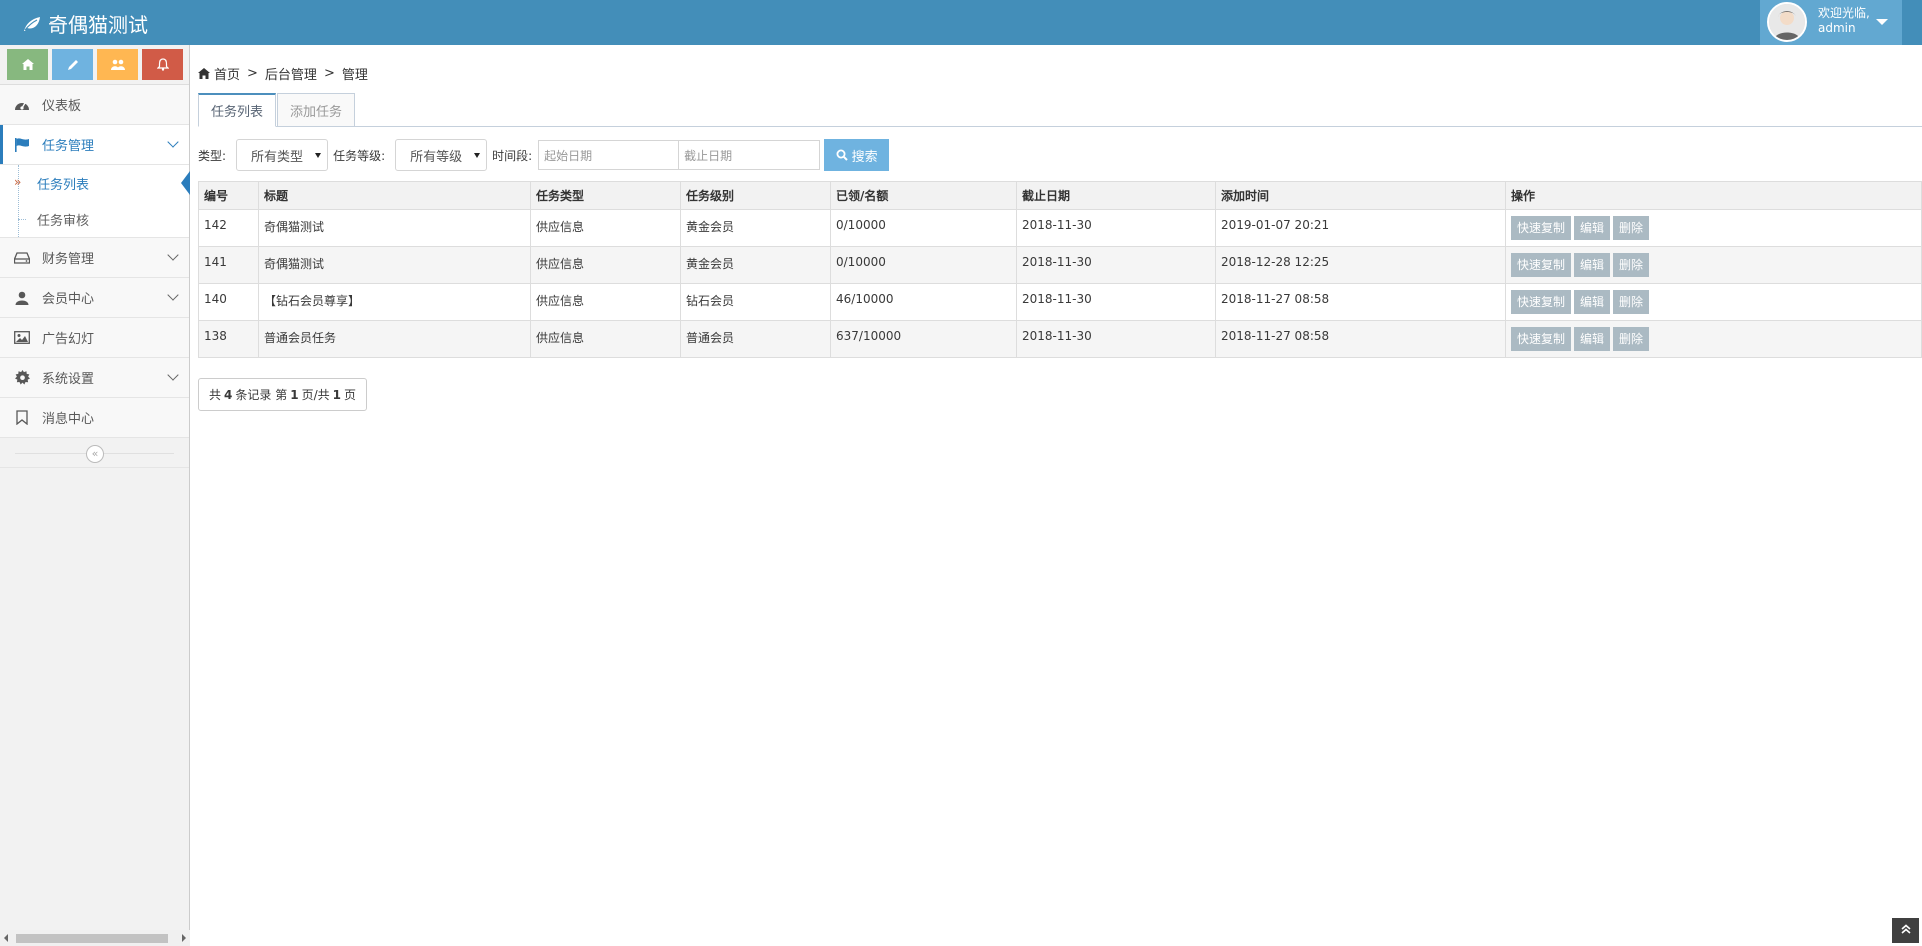 Image resolution: width=1922 pixels, height=946 pixels. What do you see at coordinates (842, 155) in the screenshot?
I see `search-icon` at bounding box center [842, 155].